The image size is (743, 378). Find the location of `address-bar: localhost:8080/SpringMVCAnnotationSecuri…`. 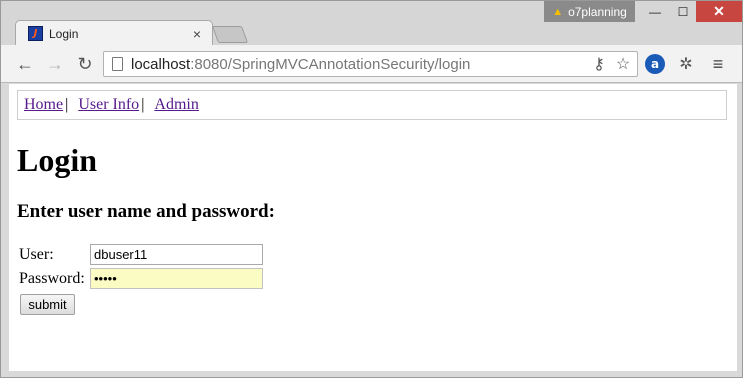

address-bar: localhost:8080/SpringMVCAnnotationSecuri… is located at coordinates (370, 64).